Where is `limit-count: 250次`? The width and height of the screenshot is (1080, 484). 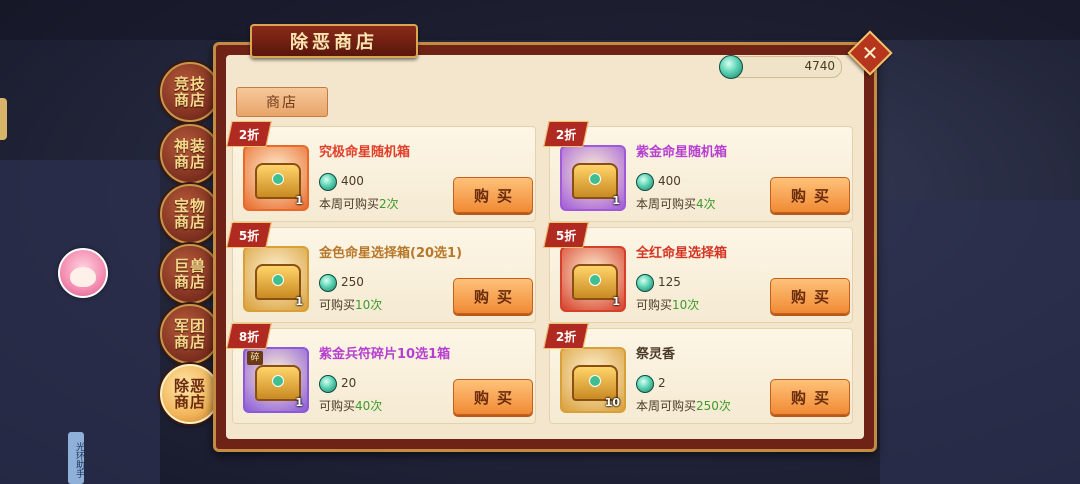
limit-count: 250次 is located at coordinates (713, 406).